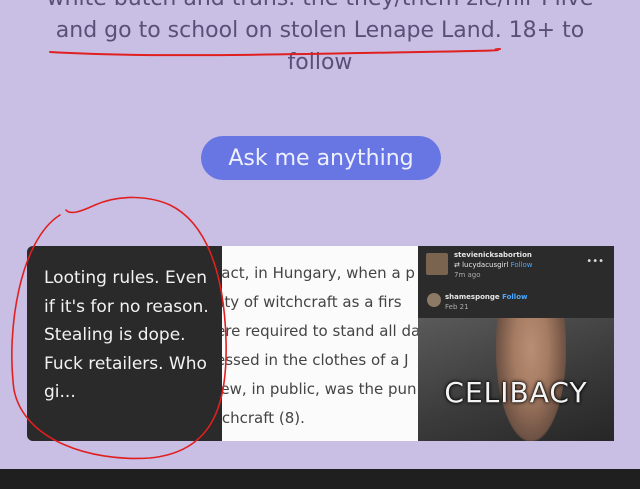 This screenshot has height=489, width=640. Describe the element at coordinates (595, 261) in the screenshot. I see `more-options-icon: •••` at that location.